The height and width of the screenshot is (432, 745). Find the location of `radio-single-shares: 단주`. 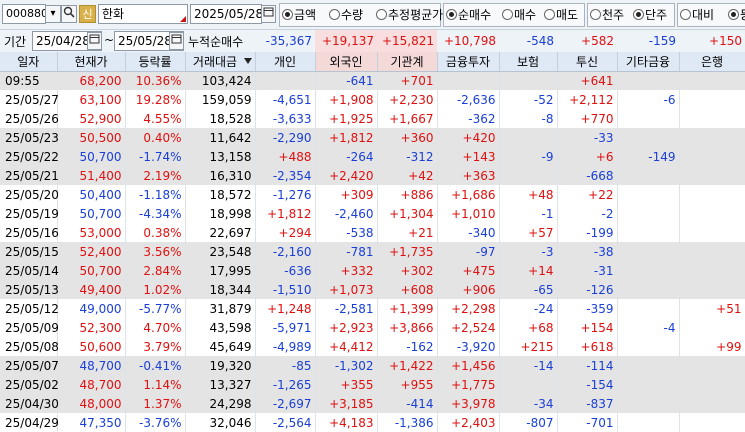

radio-single-shares: 단주 is located at coordinates (650, 15).